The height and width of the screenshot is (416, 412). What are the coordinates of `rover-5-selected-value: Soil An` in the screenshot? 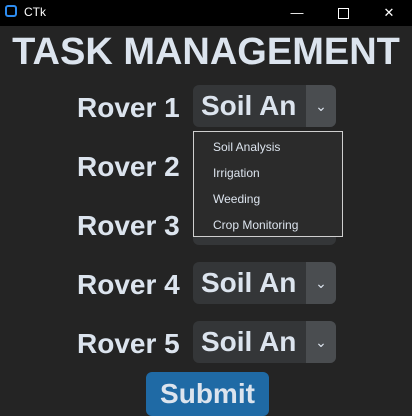 It's located at (249, 341).